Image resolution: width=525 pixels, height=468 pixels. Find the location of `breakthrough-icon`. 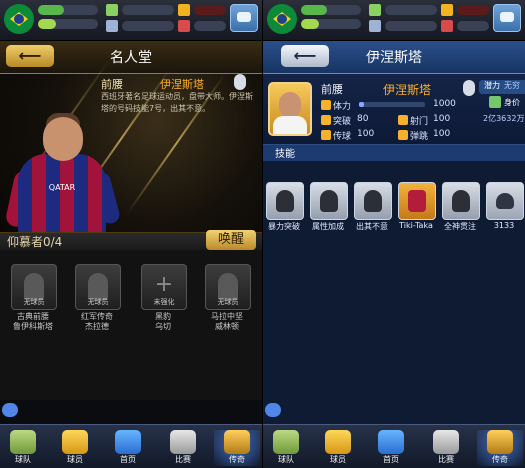

breakthrough-icon is located at coordinates (326, 120).